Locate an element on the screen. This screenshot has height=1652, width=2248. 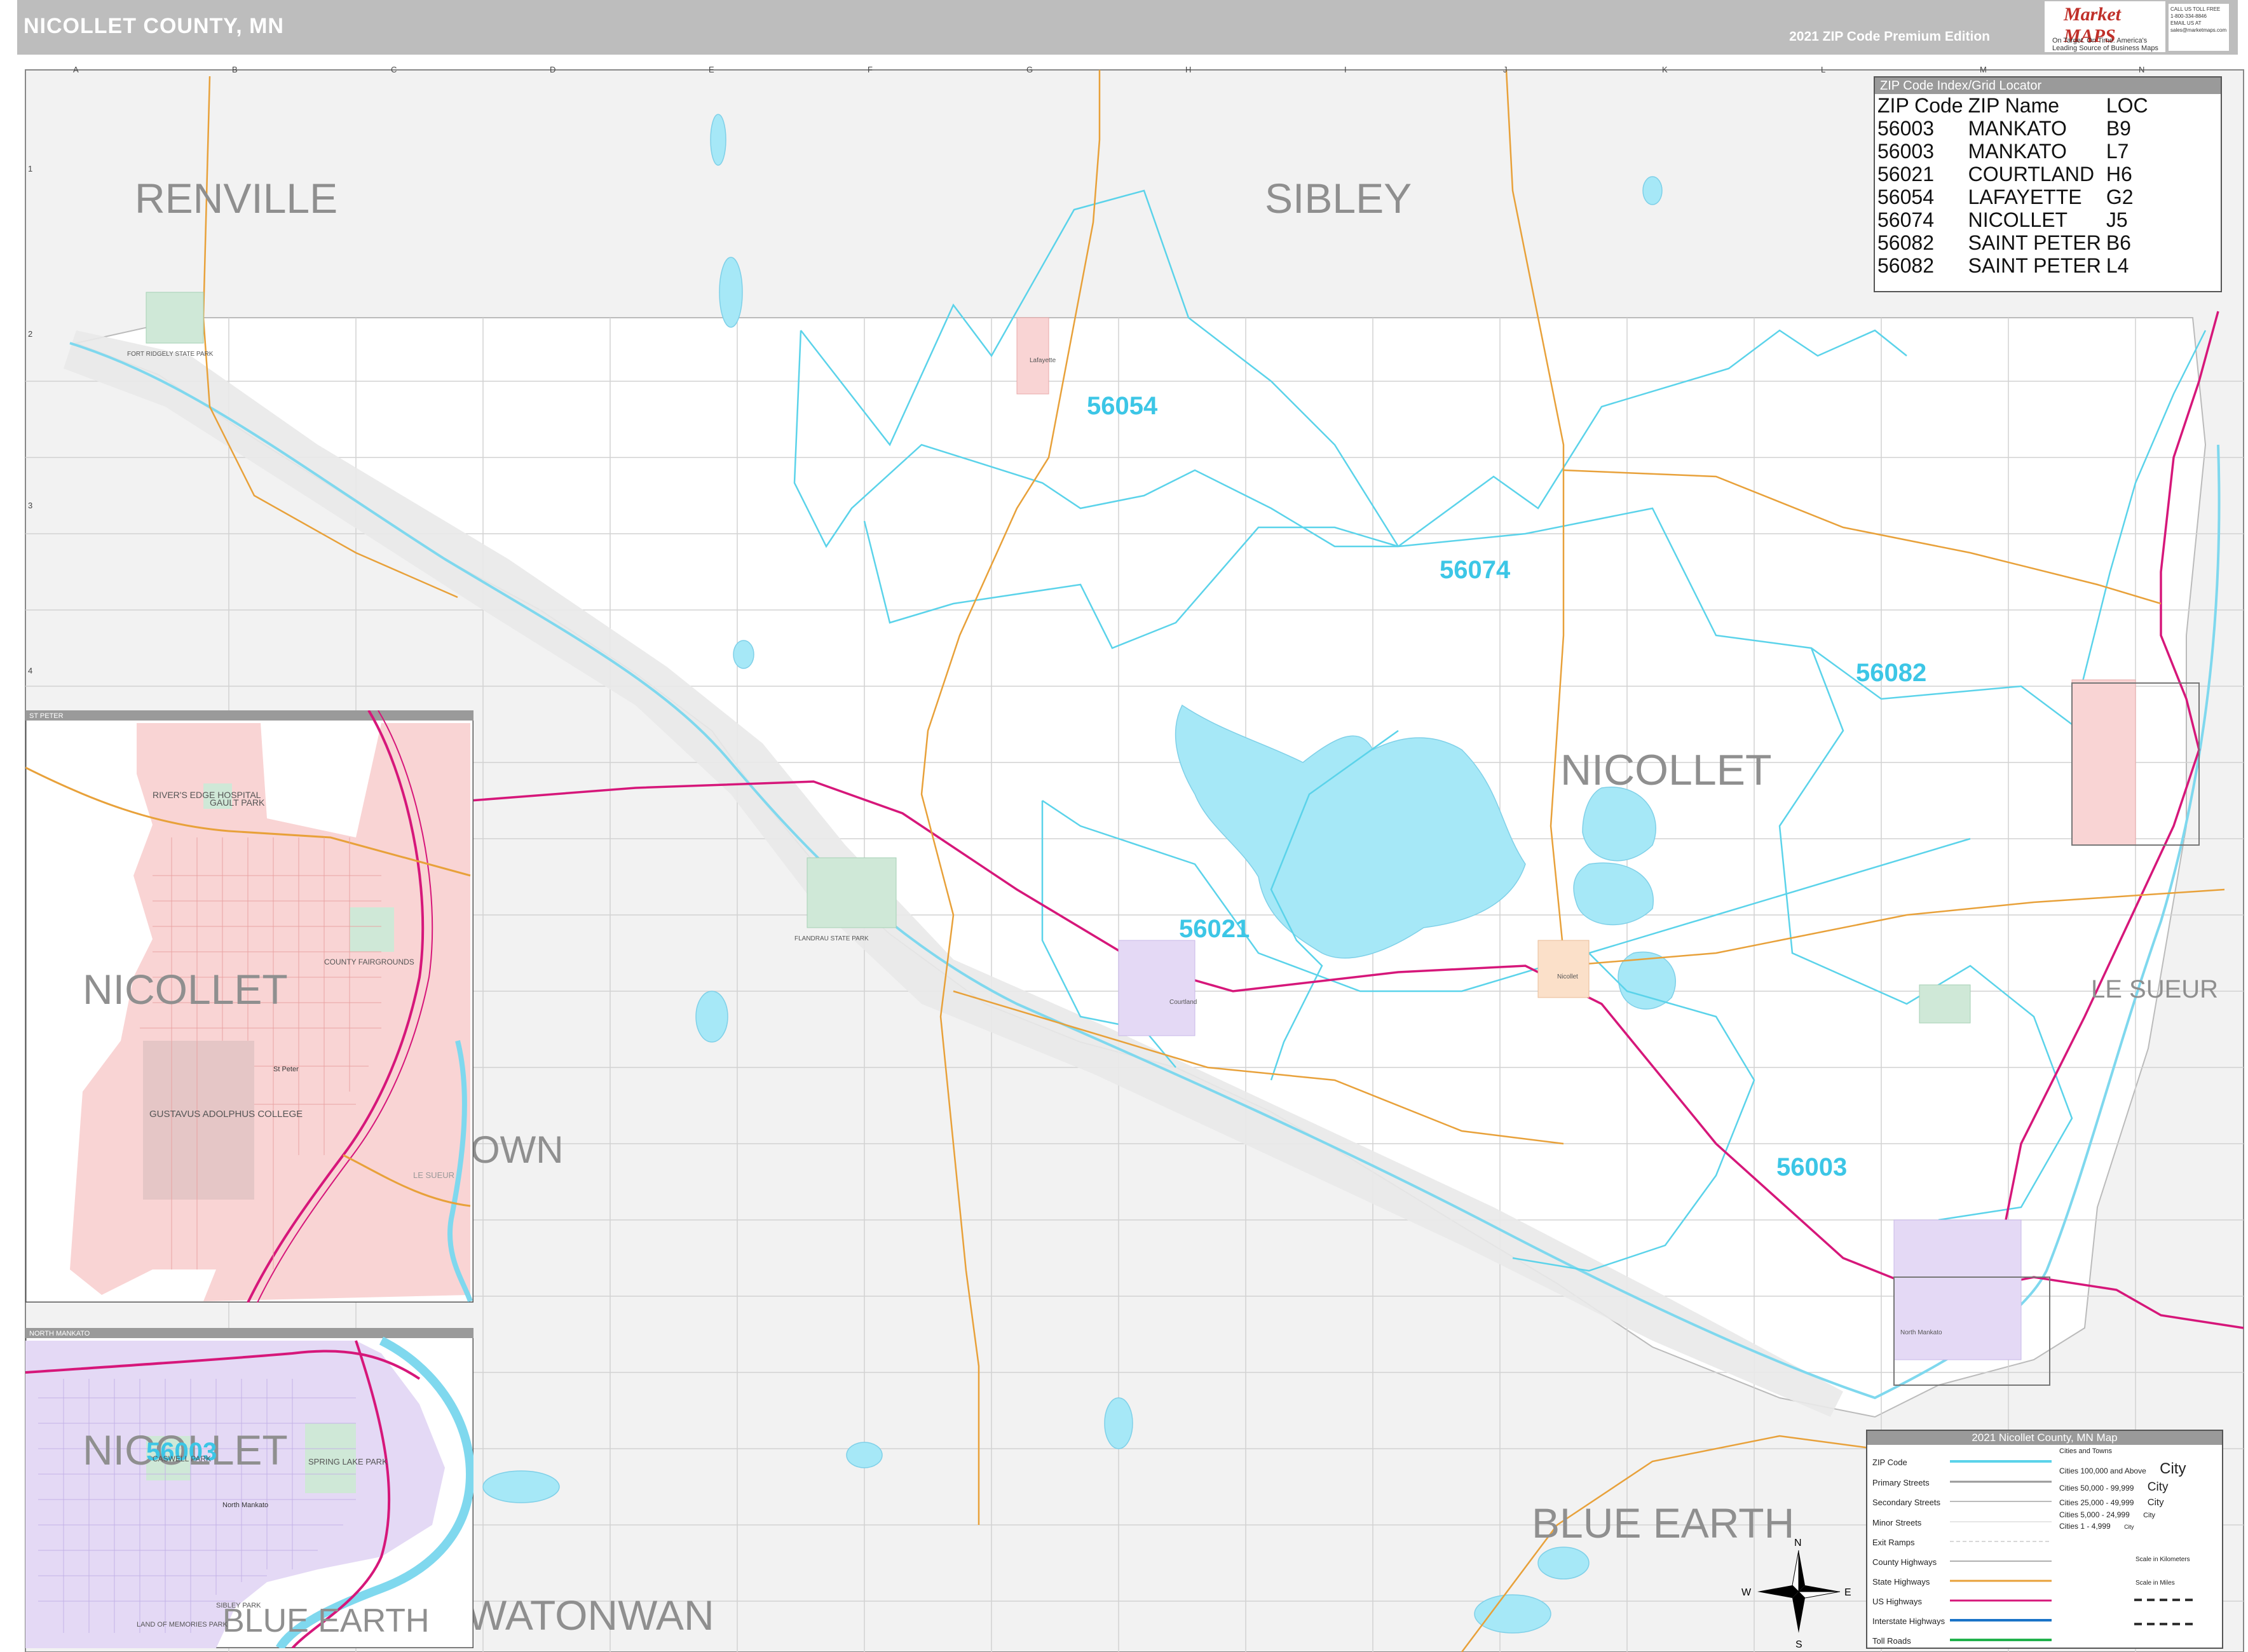
table-row: 56054 LAFAYETTE G2 is located at coordinates (2015, 197).